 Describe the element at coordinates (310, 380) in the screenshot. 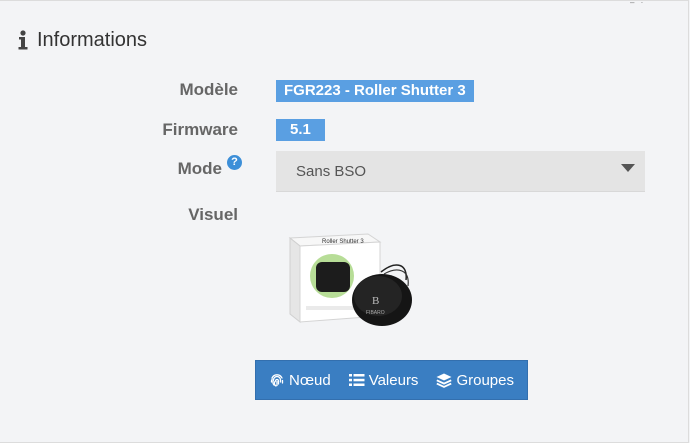

I see `node-button-label: Nœud` at that location.